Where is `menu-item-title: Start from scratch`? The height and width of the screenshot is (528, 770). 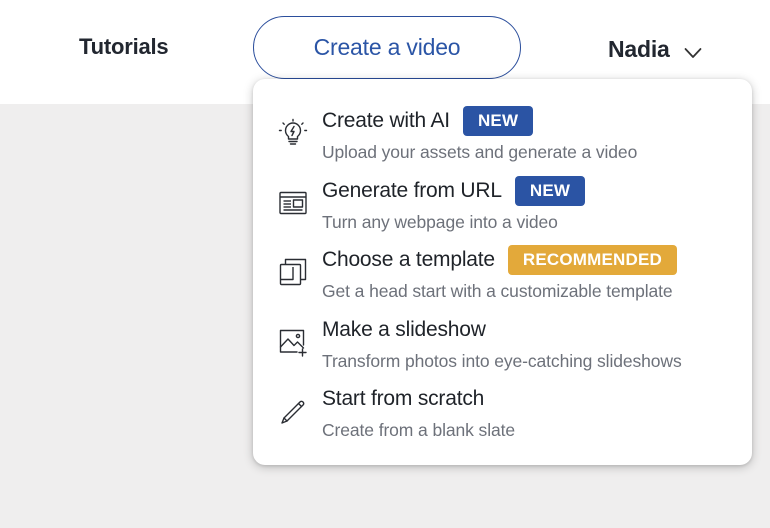
menu-item-title: Start from scratch is located at coordinates (403, 398).